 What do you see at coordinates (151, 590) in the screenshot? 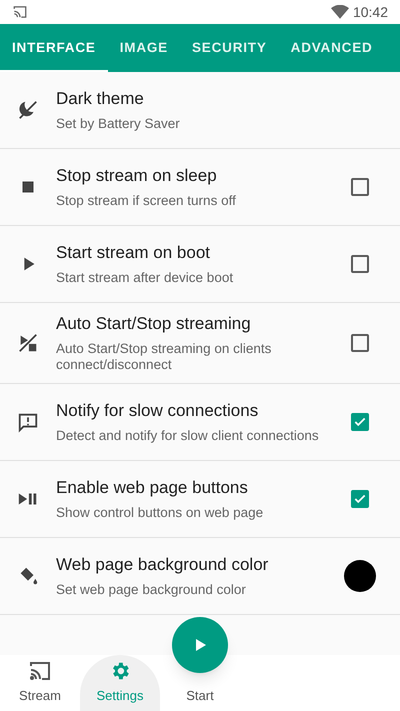
I see `setting-summary: Set web page background color` at bounding box center [151, 590].